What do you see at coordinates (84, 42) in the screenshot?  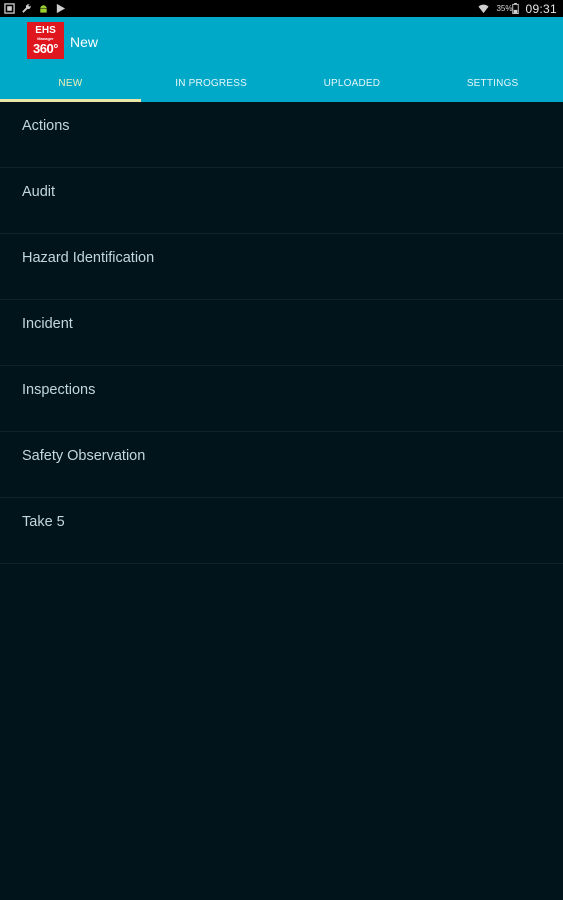 I see `page-title: New` at bounding box center [84, 42].